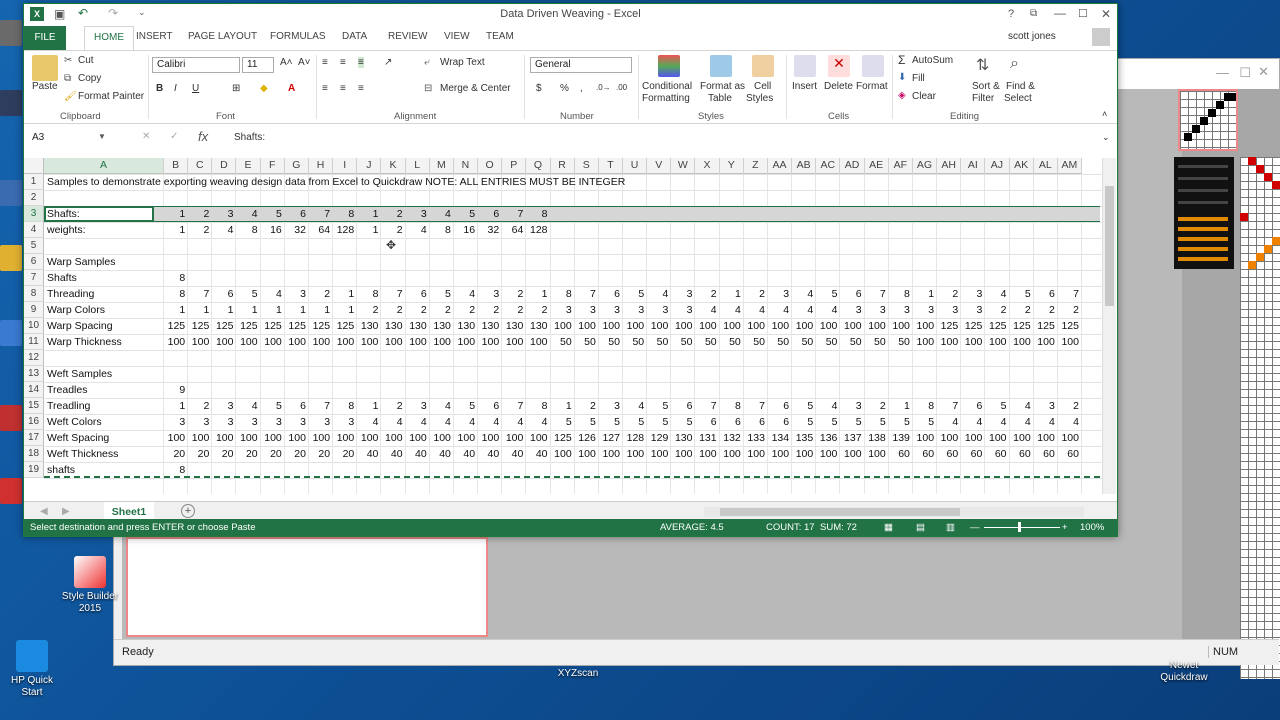 This screenshot has height=720, width=1280. Describe the element at coordinates (587, 406) in the screenshot. I see `cell-s15: 2` at that location.